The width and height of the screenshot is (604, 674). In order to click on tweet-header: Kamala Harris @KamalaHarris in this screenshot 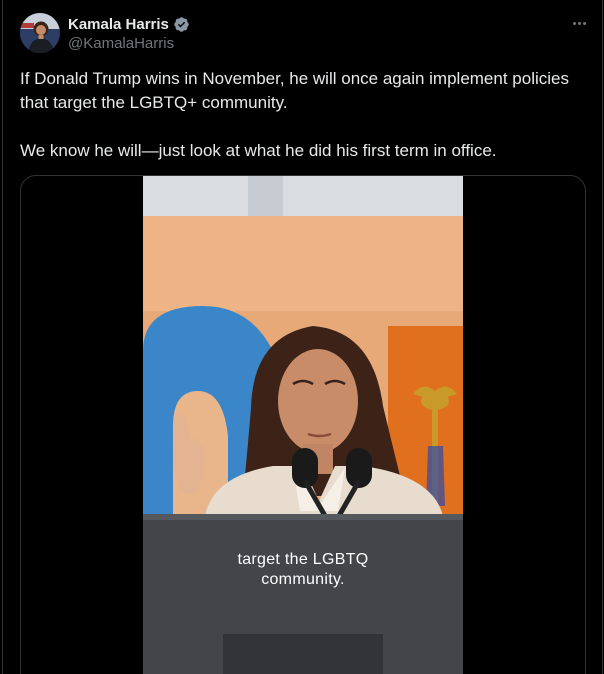, I will do `click(305, 34)`.